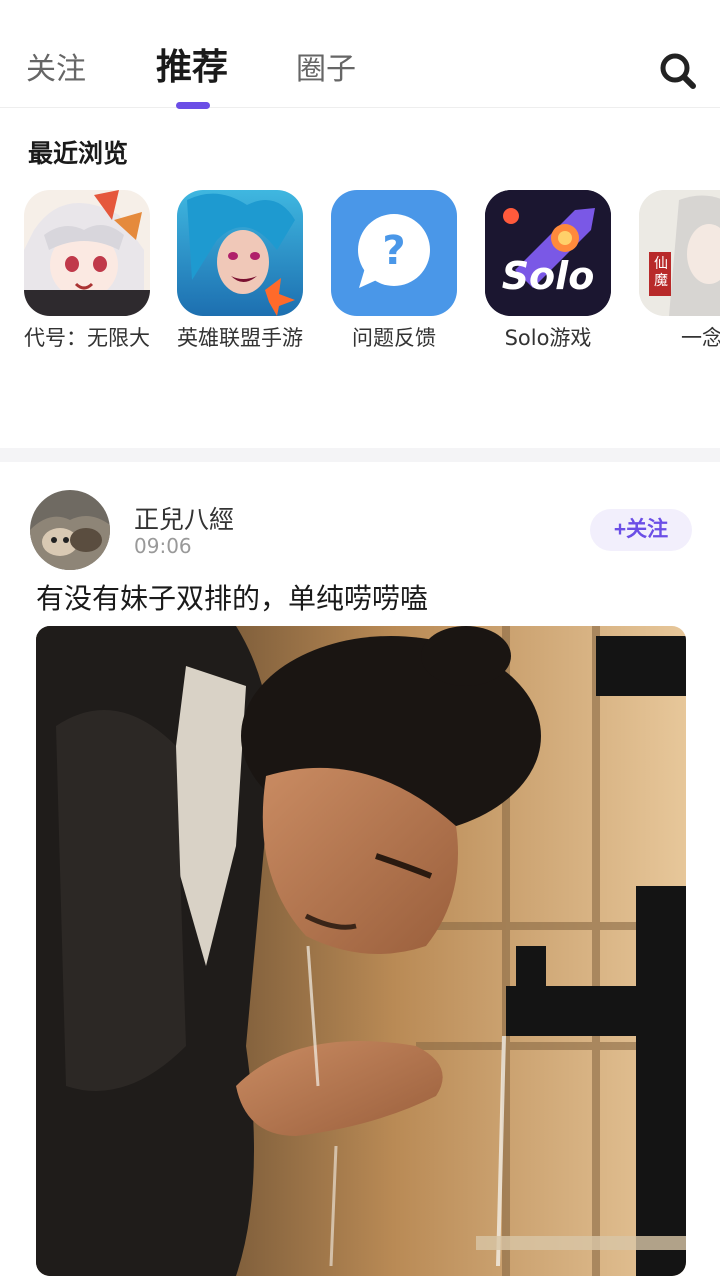 The image size is (720, 1280). What do you see at coordinates (78, 153) in the screenshot?
I see `recent-section-title: 最近浏览` at bounding box center [78, 153].